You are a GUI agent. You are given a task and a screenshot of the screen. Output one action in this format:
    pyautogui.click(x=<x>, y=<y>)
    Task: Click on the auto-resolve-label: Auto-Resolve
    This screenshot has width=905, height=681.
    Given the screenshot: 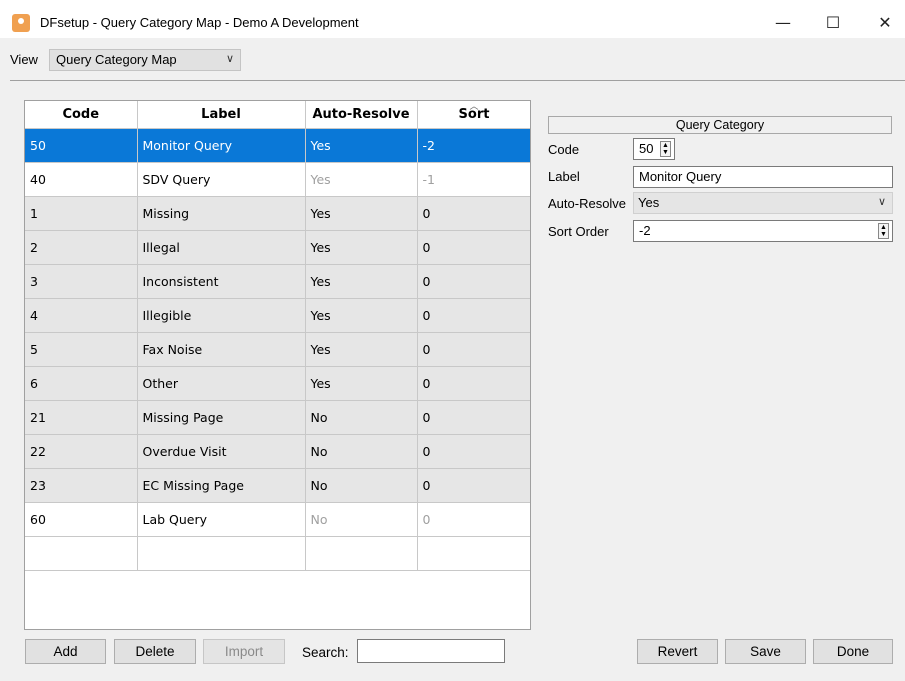 What is the action you would take?
    pyautogui.click(x=587, y=203)
    